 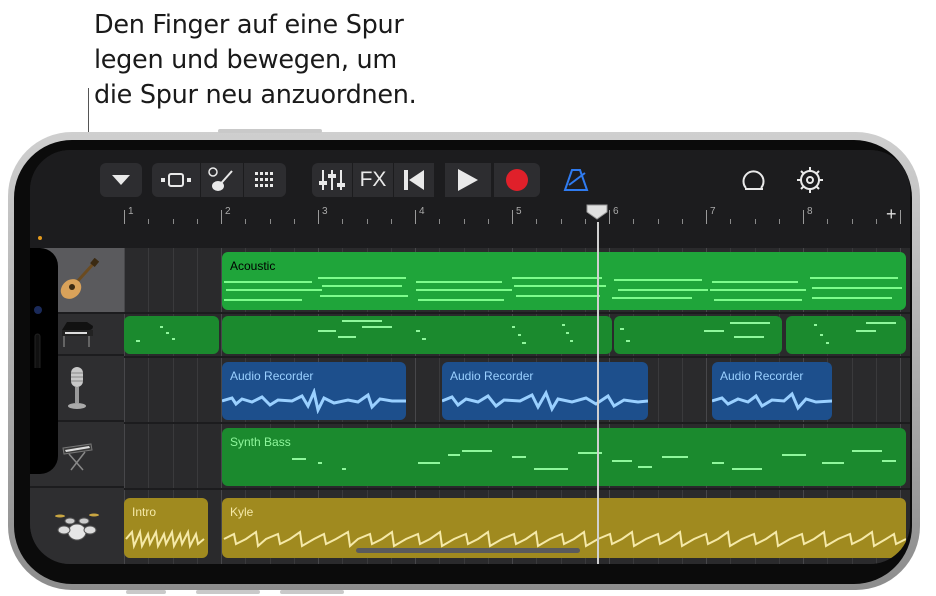 I want to click on chevron-down-icon, so click(x=121, y=180).